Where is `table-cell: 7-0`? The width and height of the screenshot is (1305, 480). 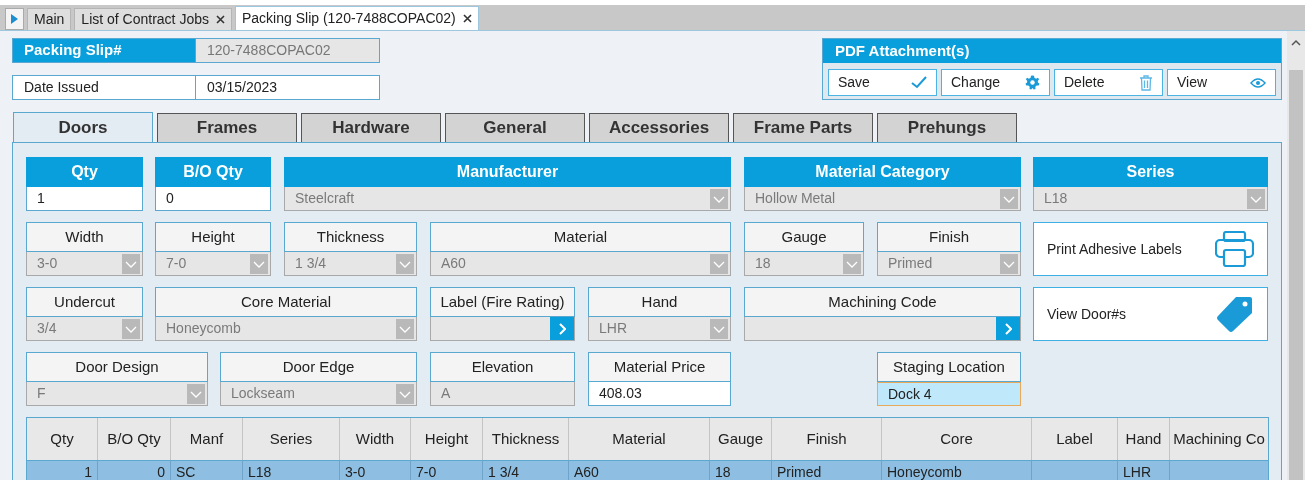 table-cell: 7-0 is located at coordinates (447, 470).